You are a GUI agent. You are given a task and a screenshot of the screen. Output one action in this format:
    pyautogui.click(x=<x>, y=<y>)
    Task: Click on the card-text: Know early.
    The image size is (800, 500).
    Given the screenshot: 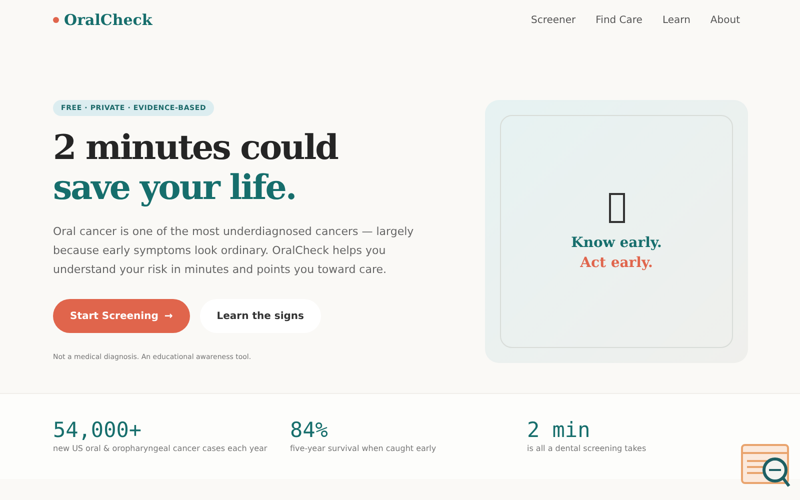 What is the action you would take?
    pyautogui.click(x=616, y=242)
    